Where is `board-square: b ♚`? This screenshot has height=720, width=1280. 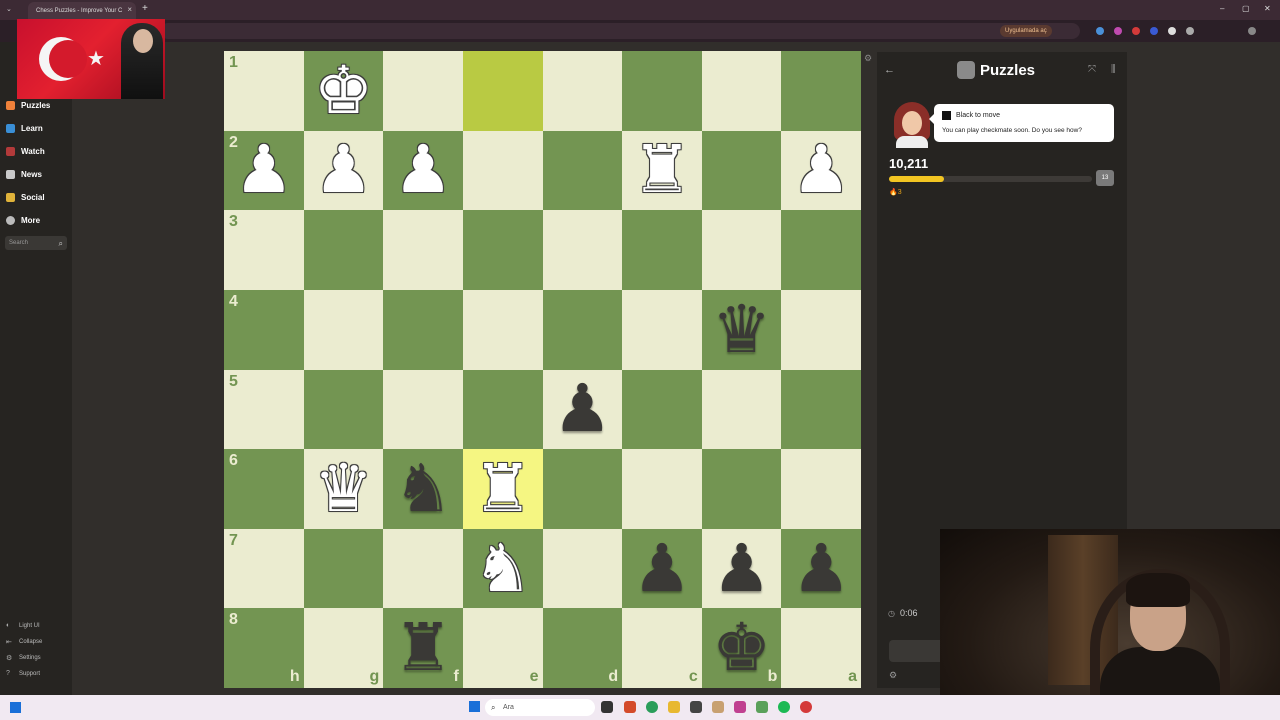 board-square: b ♚ is located at coordinates (741, 648).